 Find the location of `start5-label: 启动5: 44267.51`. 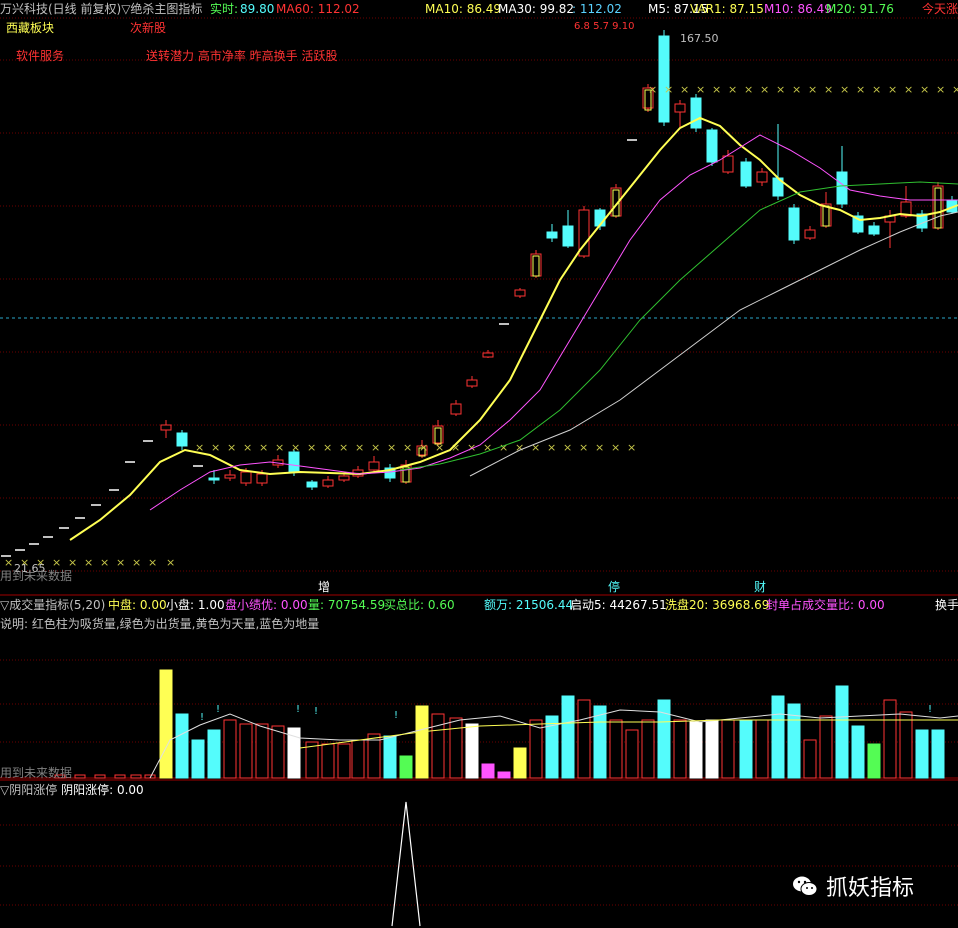

start5-label: 启动5: 44267.51 is located at coordinates (618, 605).